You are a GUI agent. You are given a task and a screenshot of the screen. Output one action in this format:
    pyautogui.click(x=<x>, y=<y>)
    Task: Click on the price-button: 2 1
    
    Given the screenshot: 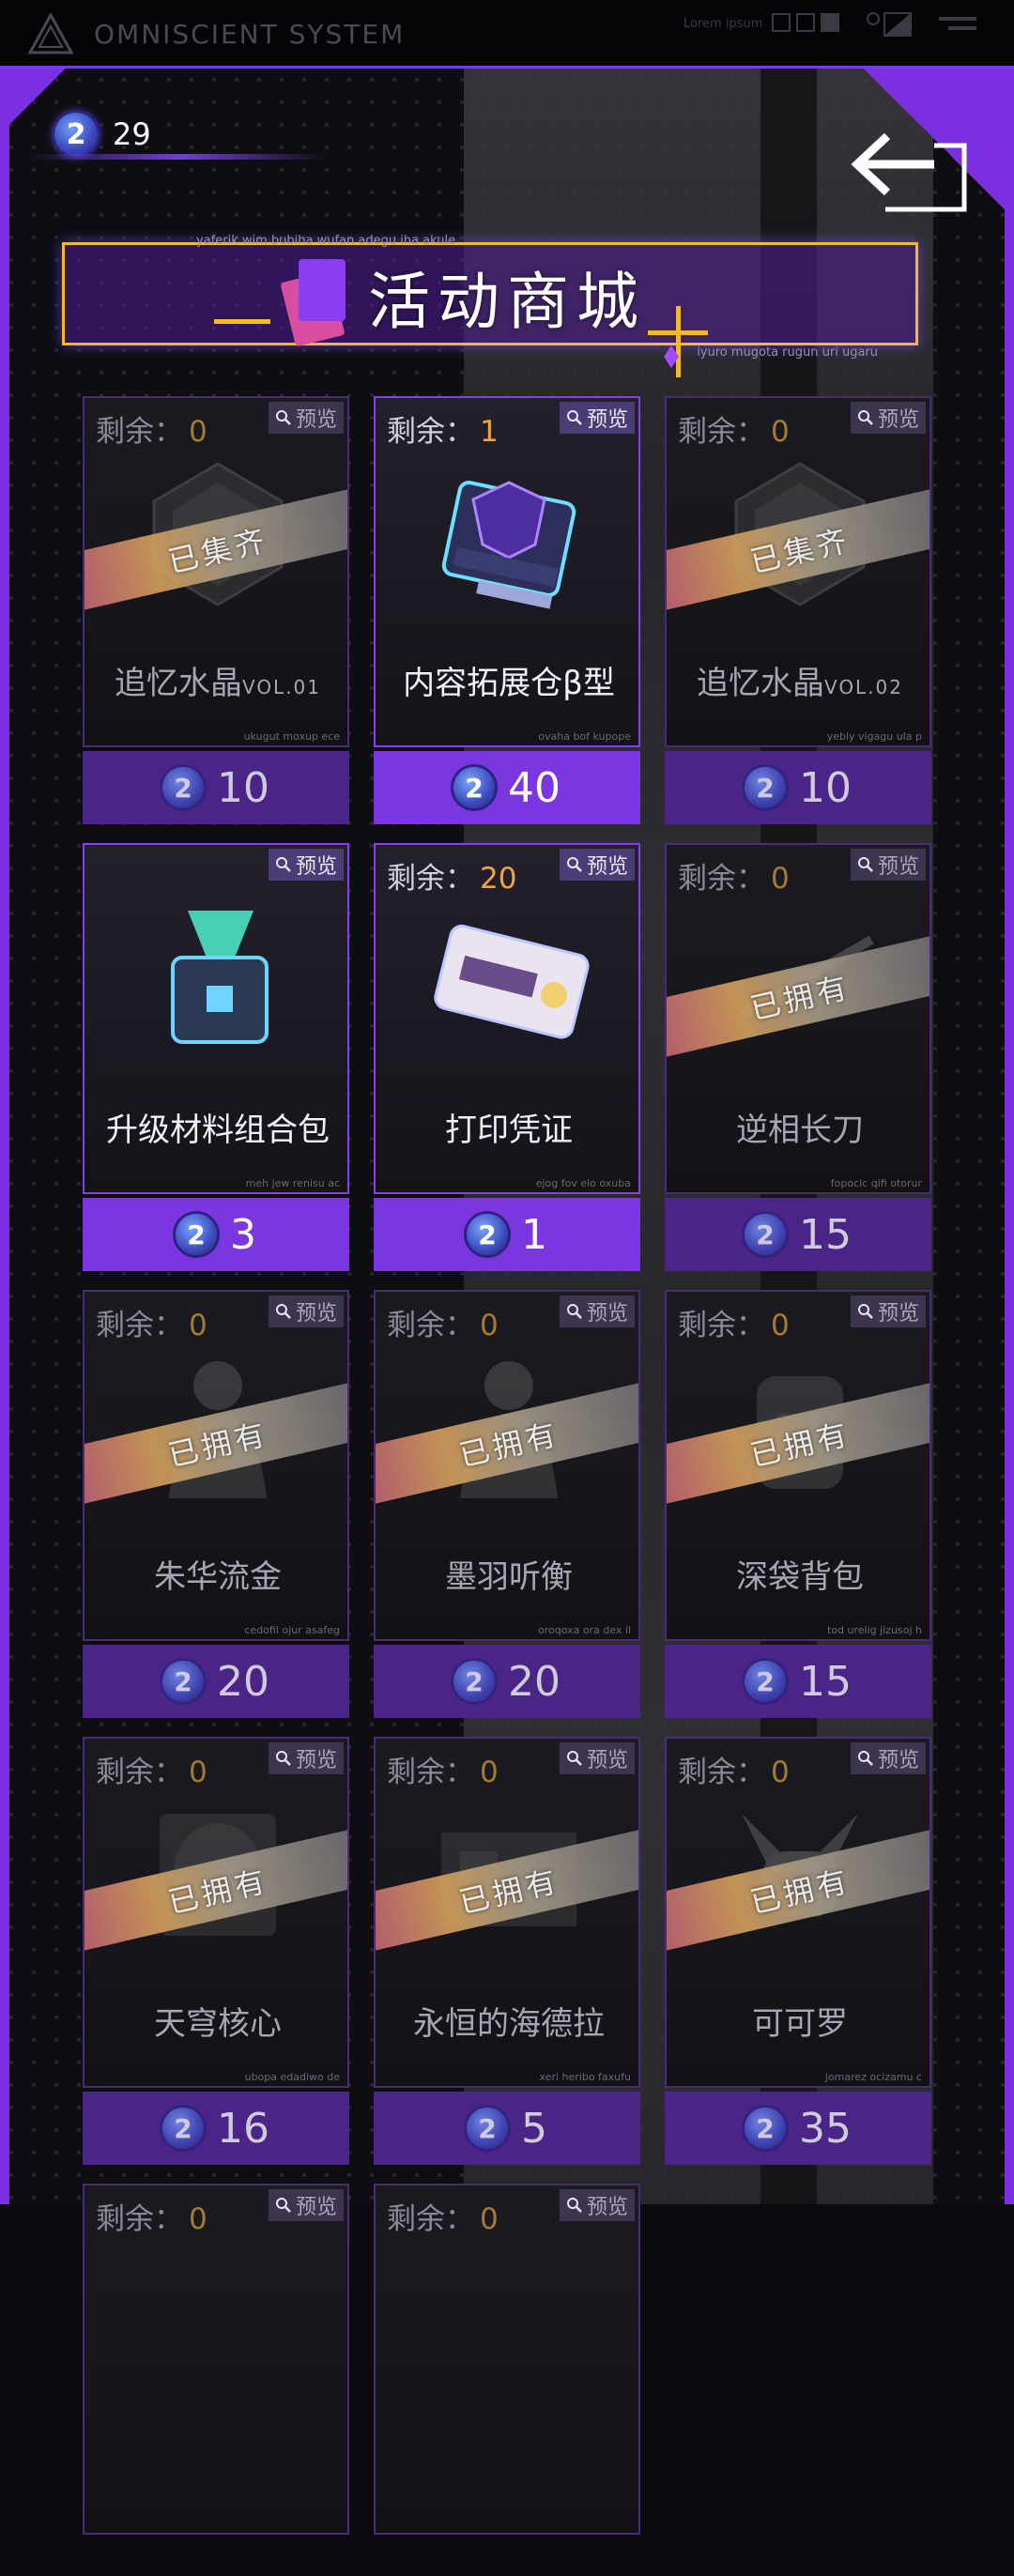 What is the action you would take?
    pyautogui.click(x=507, y=1235)
    